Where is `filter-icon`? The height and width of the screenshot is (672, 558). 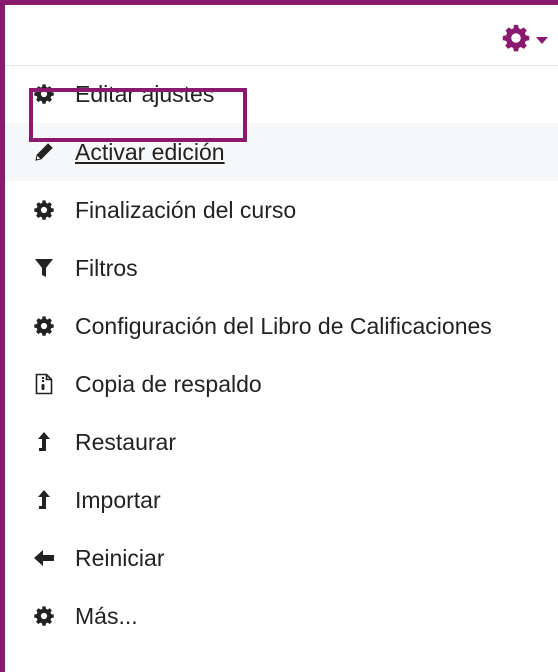
filter-icon is located at coordinates (44, 268).